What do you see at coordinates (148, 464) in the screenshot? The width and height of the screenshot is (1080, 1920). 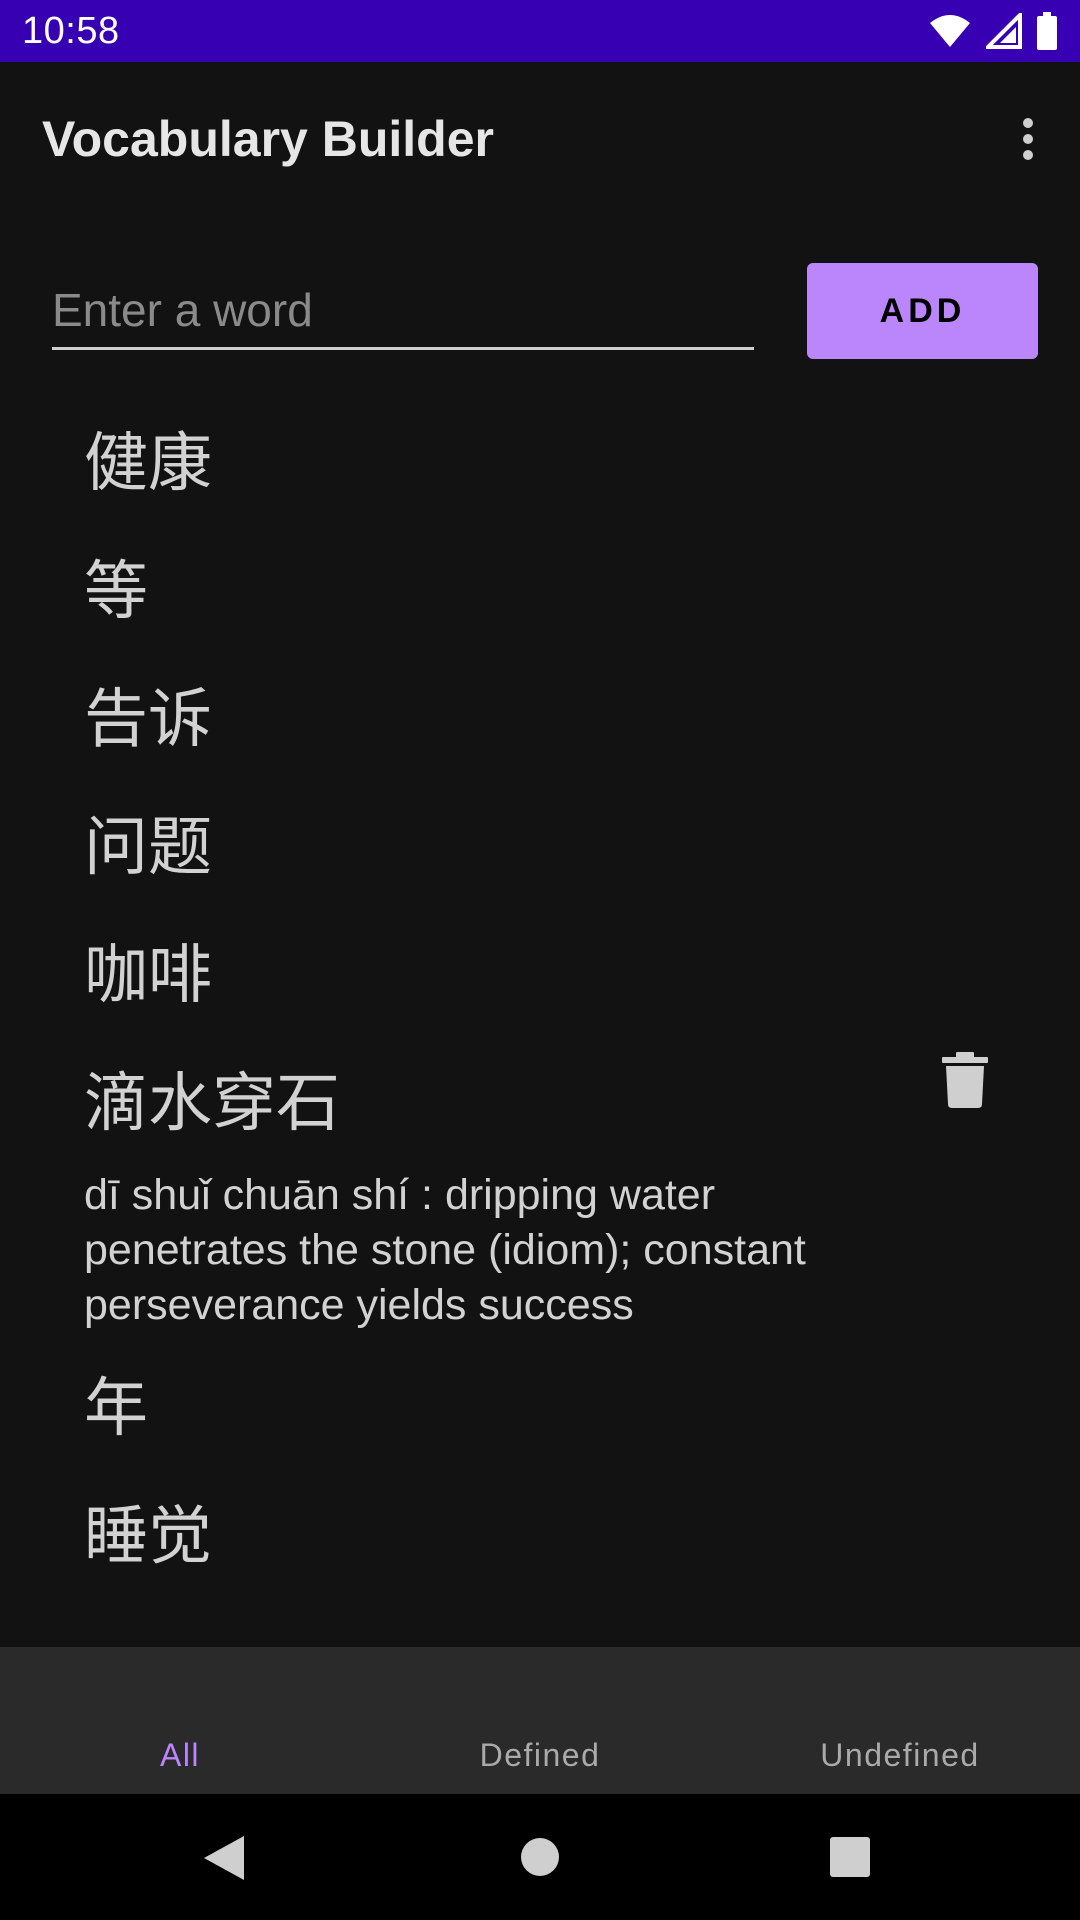 I see `word-text: 健康` at bounding box center [148, 464].